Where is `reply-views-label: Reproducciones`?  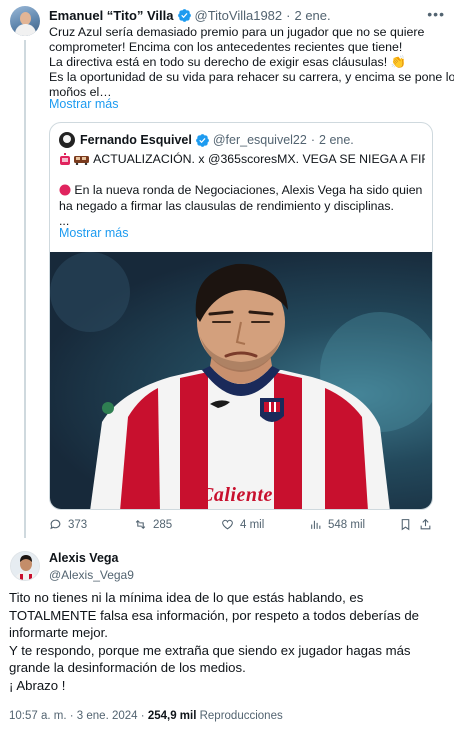
reply-views-label: Reproducciones is located at coordinates (241, 716).